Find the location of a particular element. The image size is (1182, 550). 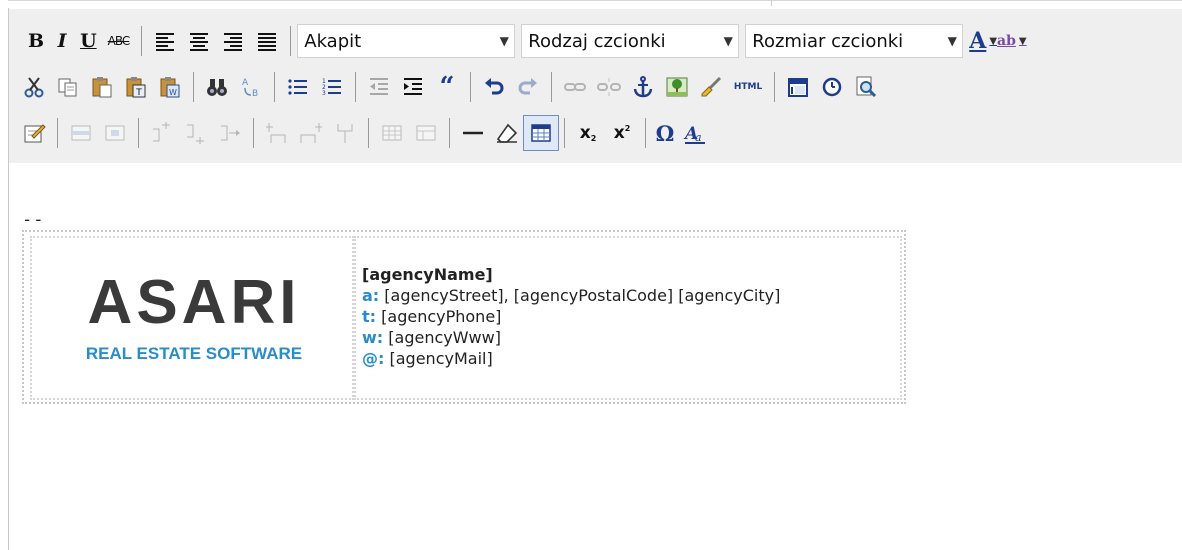

highlight-color-icon: ab is located at coordinates (1006, 41).